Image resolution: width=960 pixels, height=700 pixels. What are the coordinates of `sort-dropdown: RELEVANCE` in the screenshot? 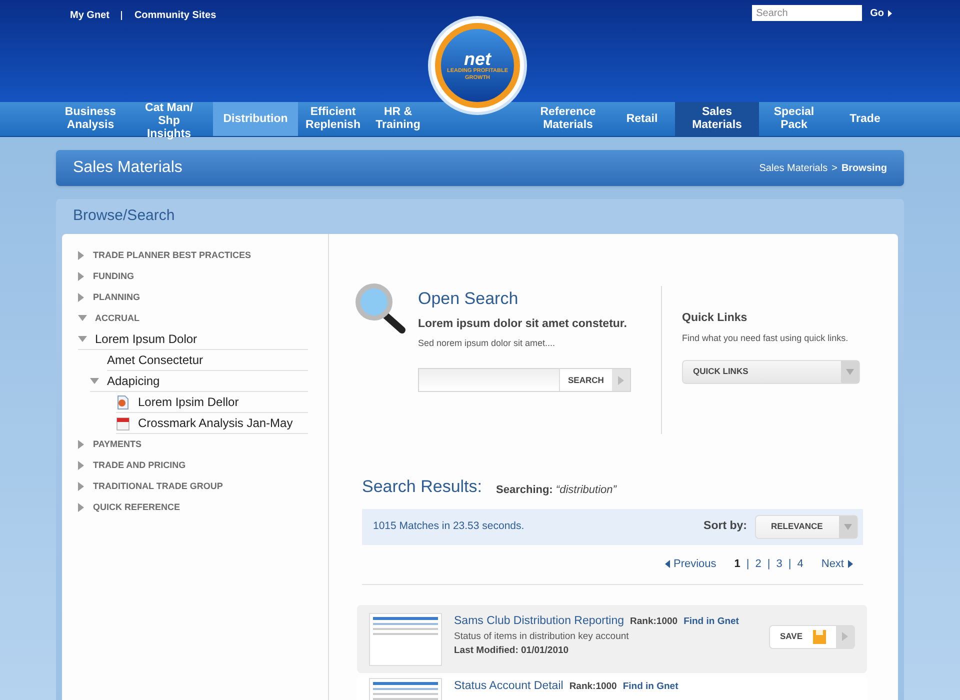 It's located at (806, 526).